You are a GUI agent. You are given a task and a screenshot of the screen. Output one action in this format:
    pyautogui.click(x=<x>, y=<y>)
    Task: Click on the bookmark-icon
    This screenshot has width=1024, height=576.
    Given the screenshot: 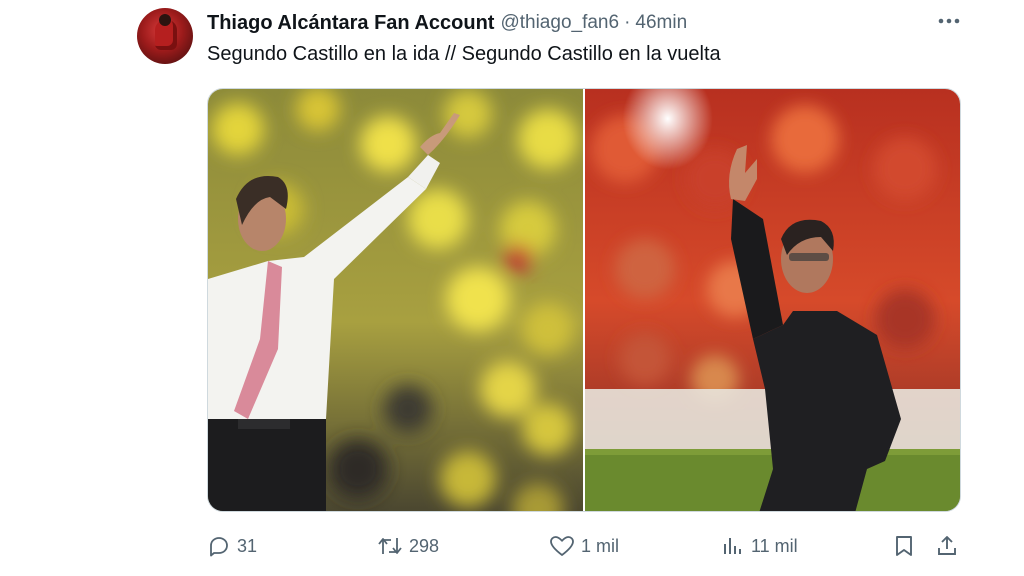 What is the action you would take?
    pyautogui.click(x=904, y=546)
    